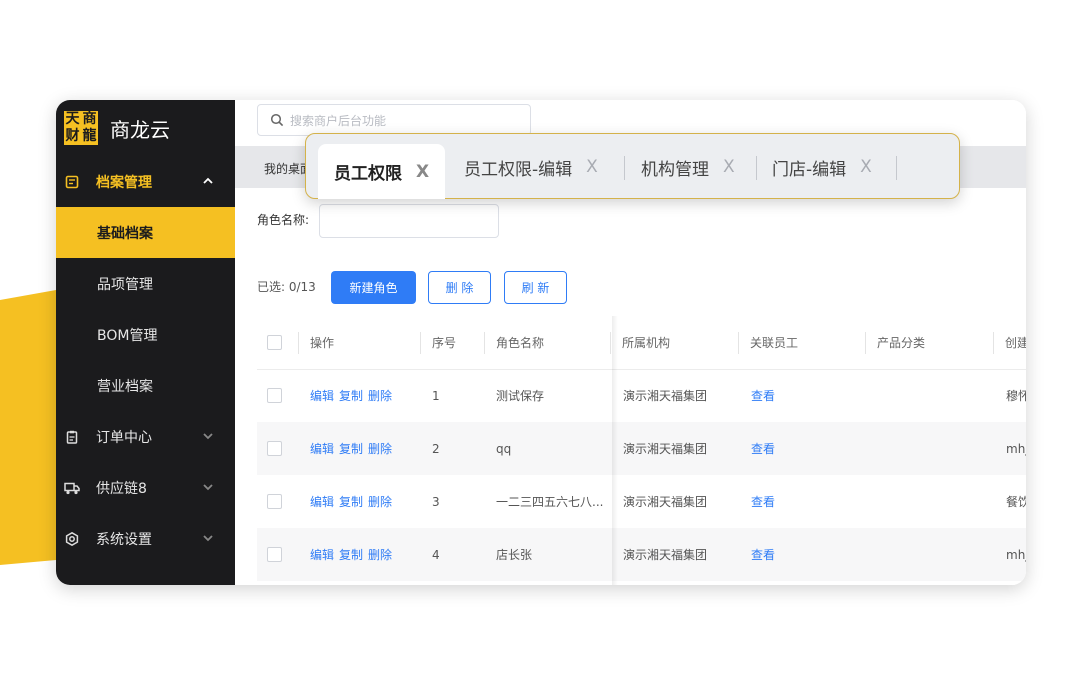  Describe the element at coordinates (338, 120) in the screenshot. I see `search-placeholder: 搜索商户后台功能` at that location.